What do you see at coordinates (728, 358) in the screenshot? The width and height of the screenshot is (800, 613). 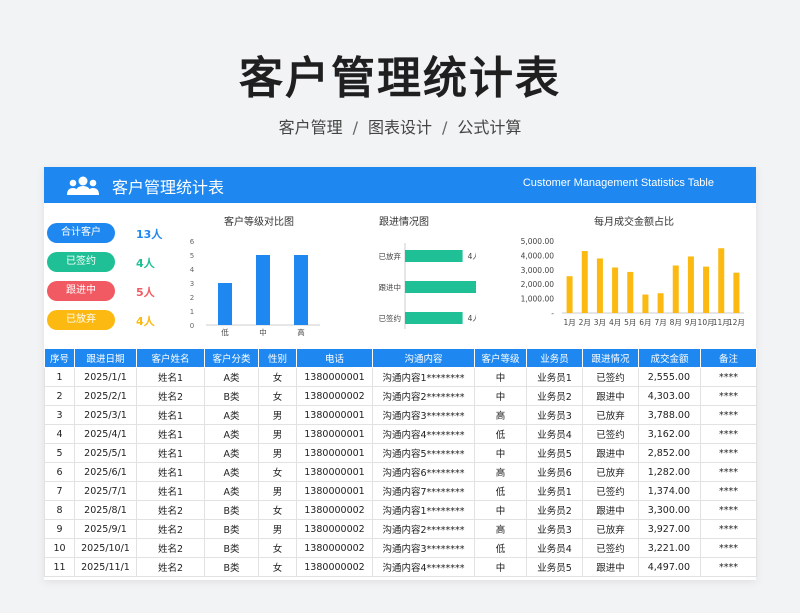 I see `column-header: 备注` at bounding box center [728, 358].